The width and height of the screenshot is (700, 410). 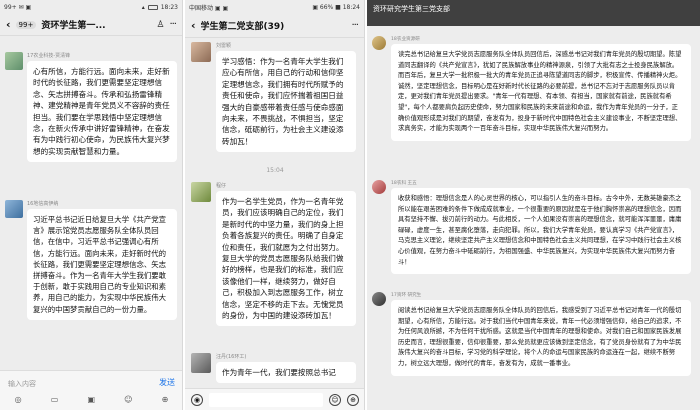 I want to click on voice-icon: ◎, so click(x=18, y=399).